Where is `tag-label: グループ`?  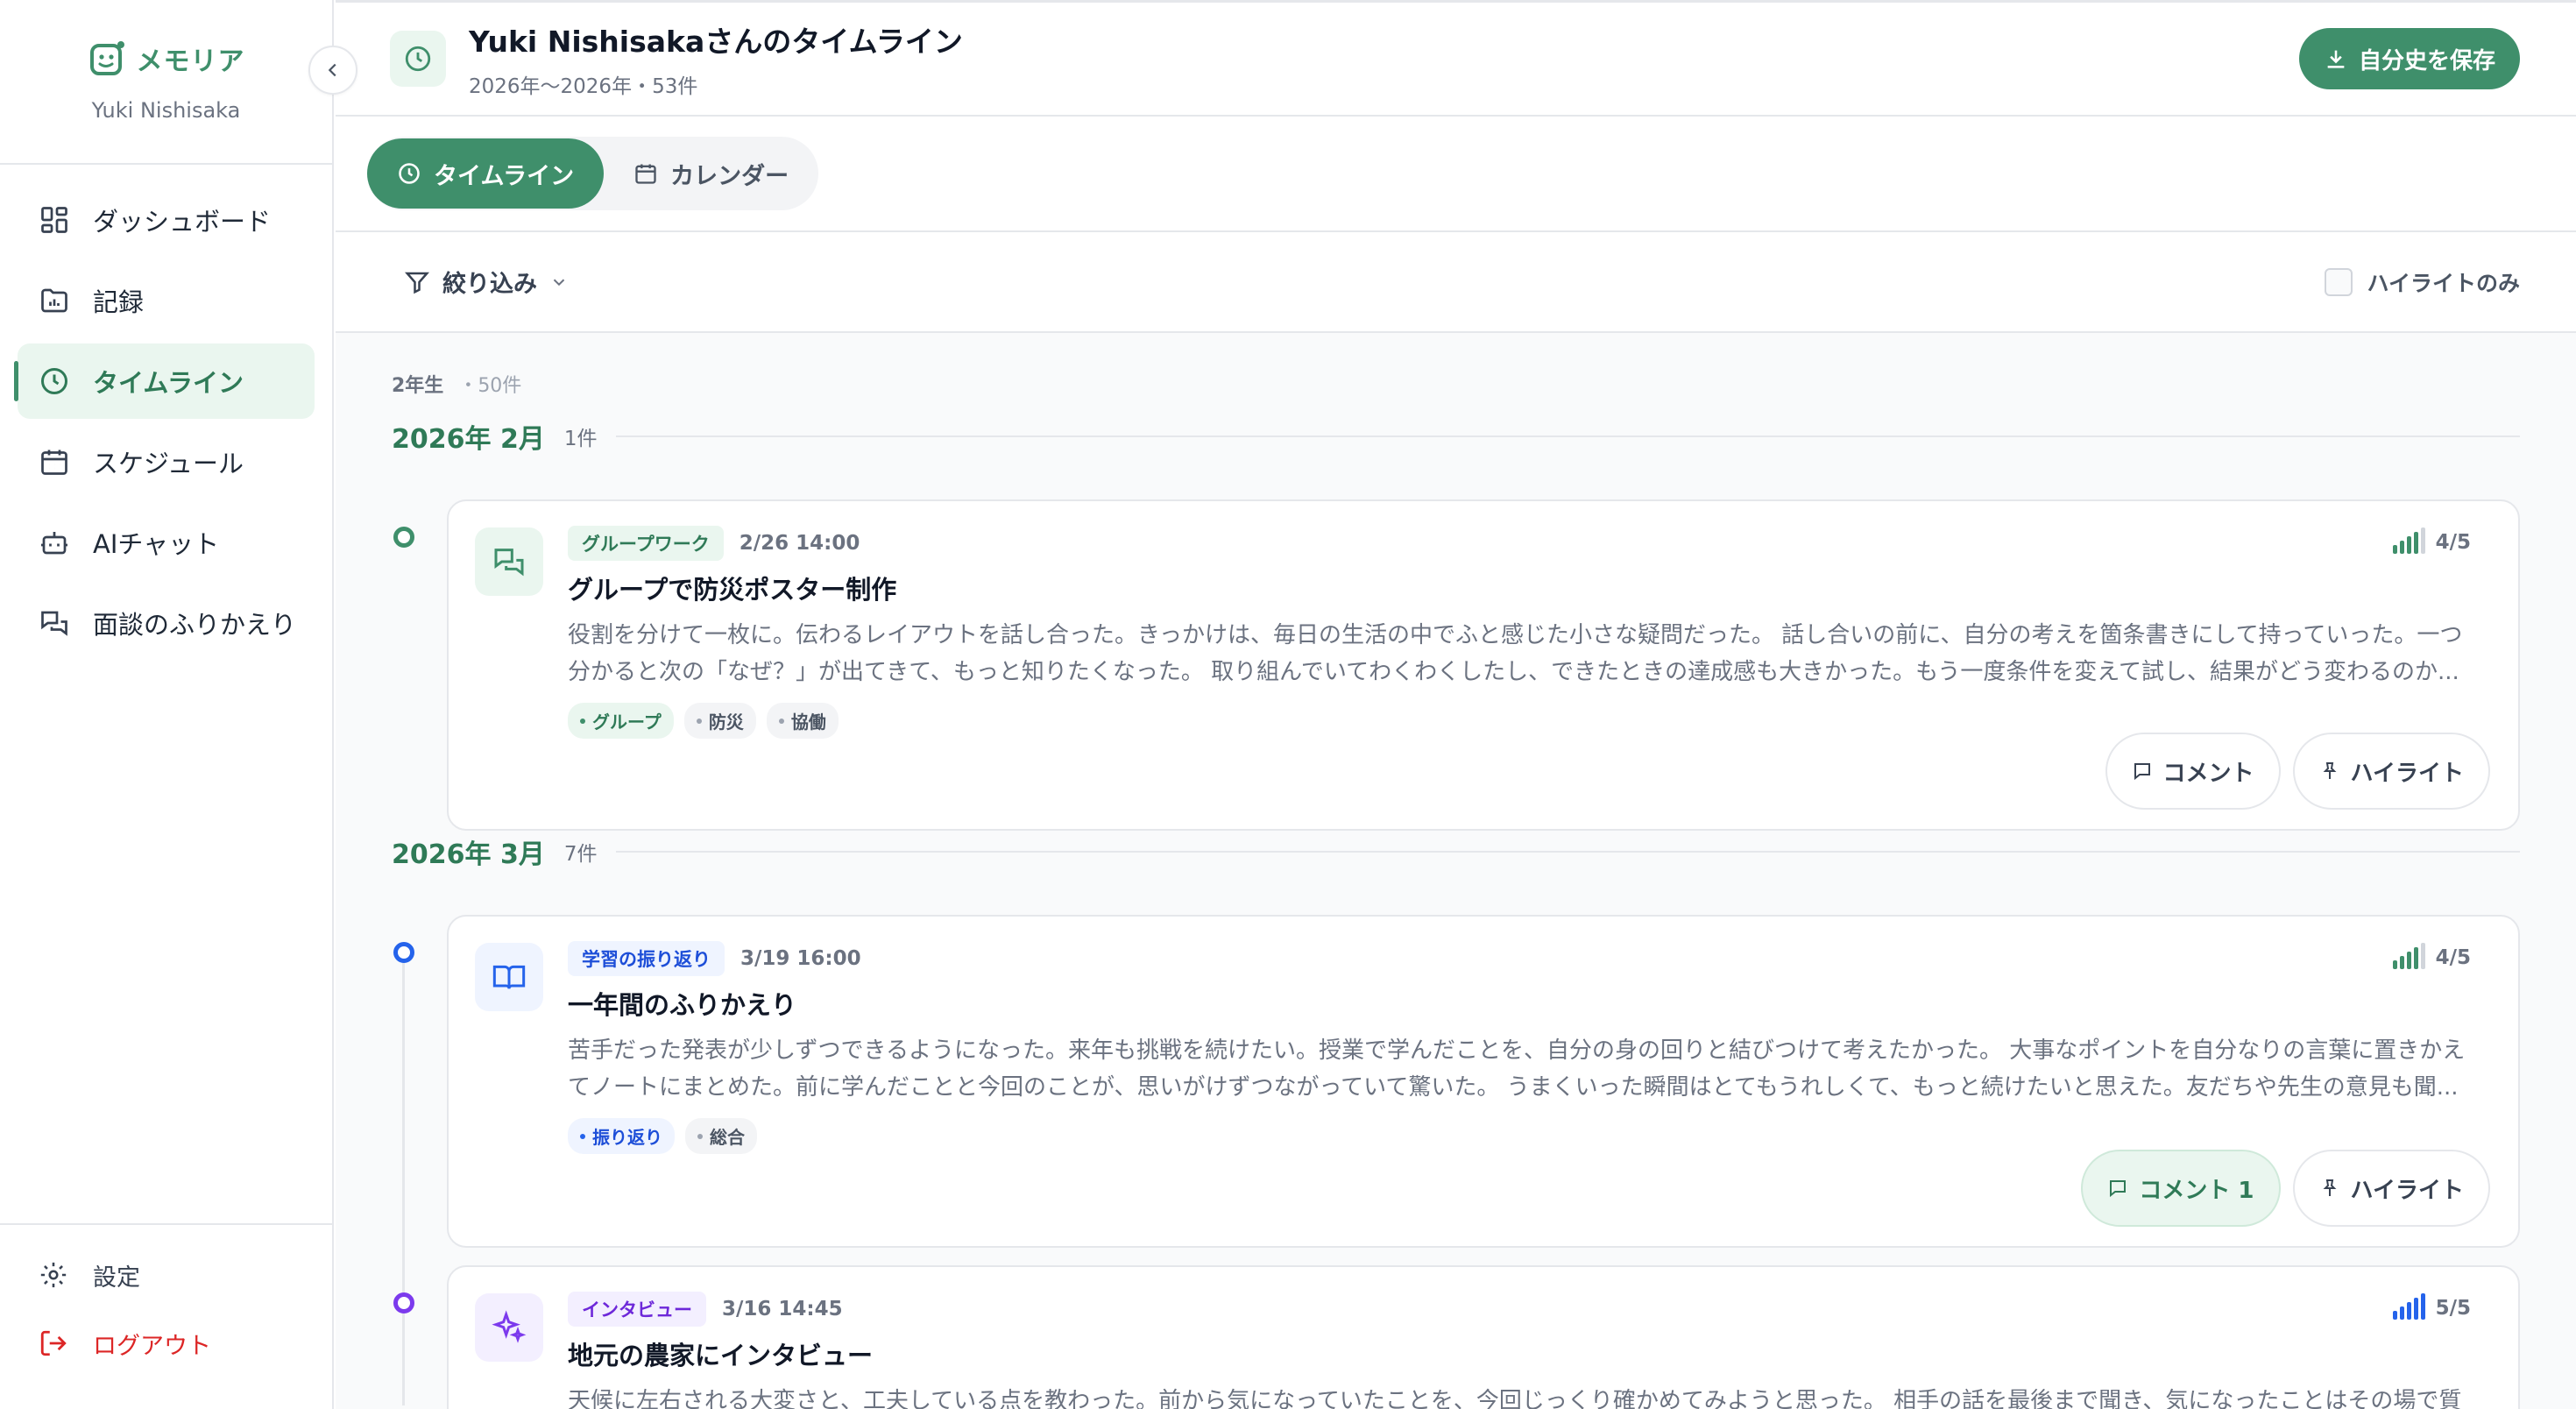 tag-label: グループ is located at coordinates (627, 722).